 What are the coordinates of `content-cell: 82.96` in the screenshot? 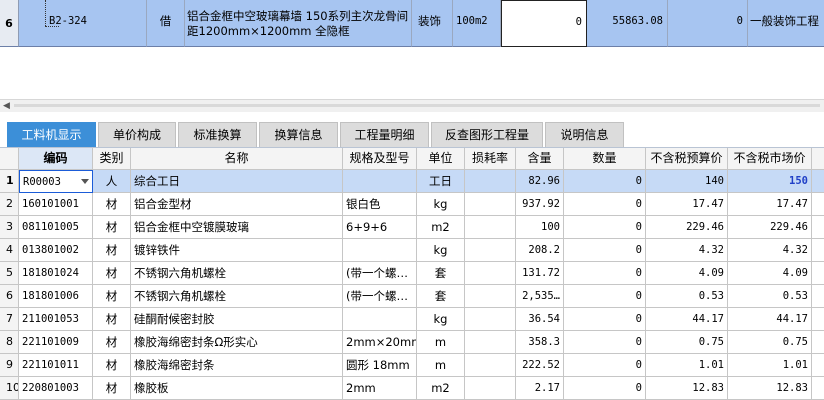 It's located at (540, 181).